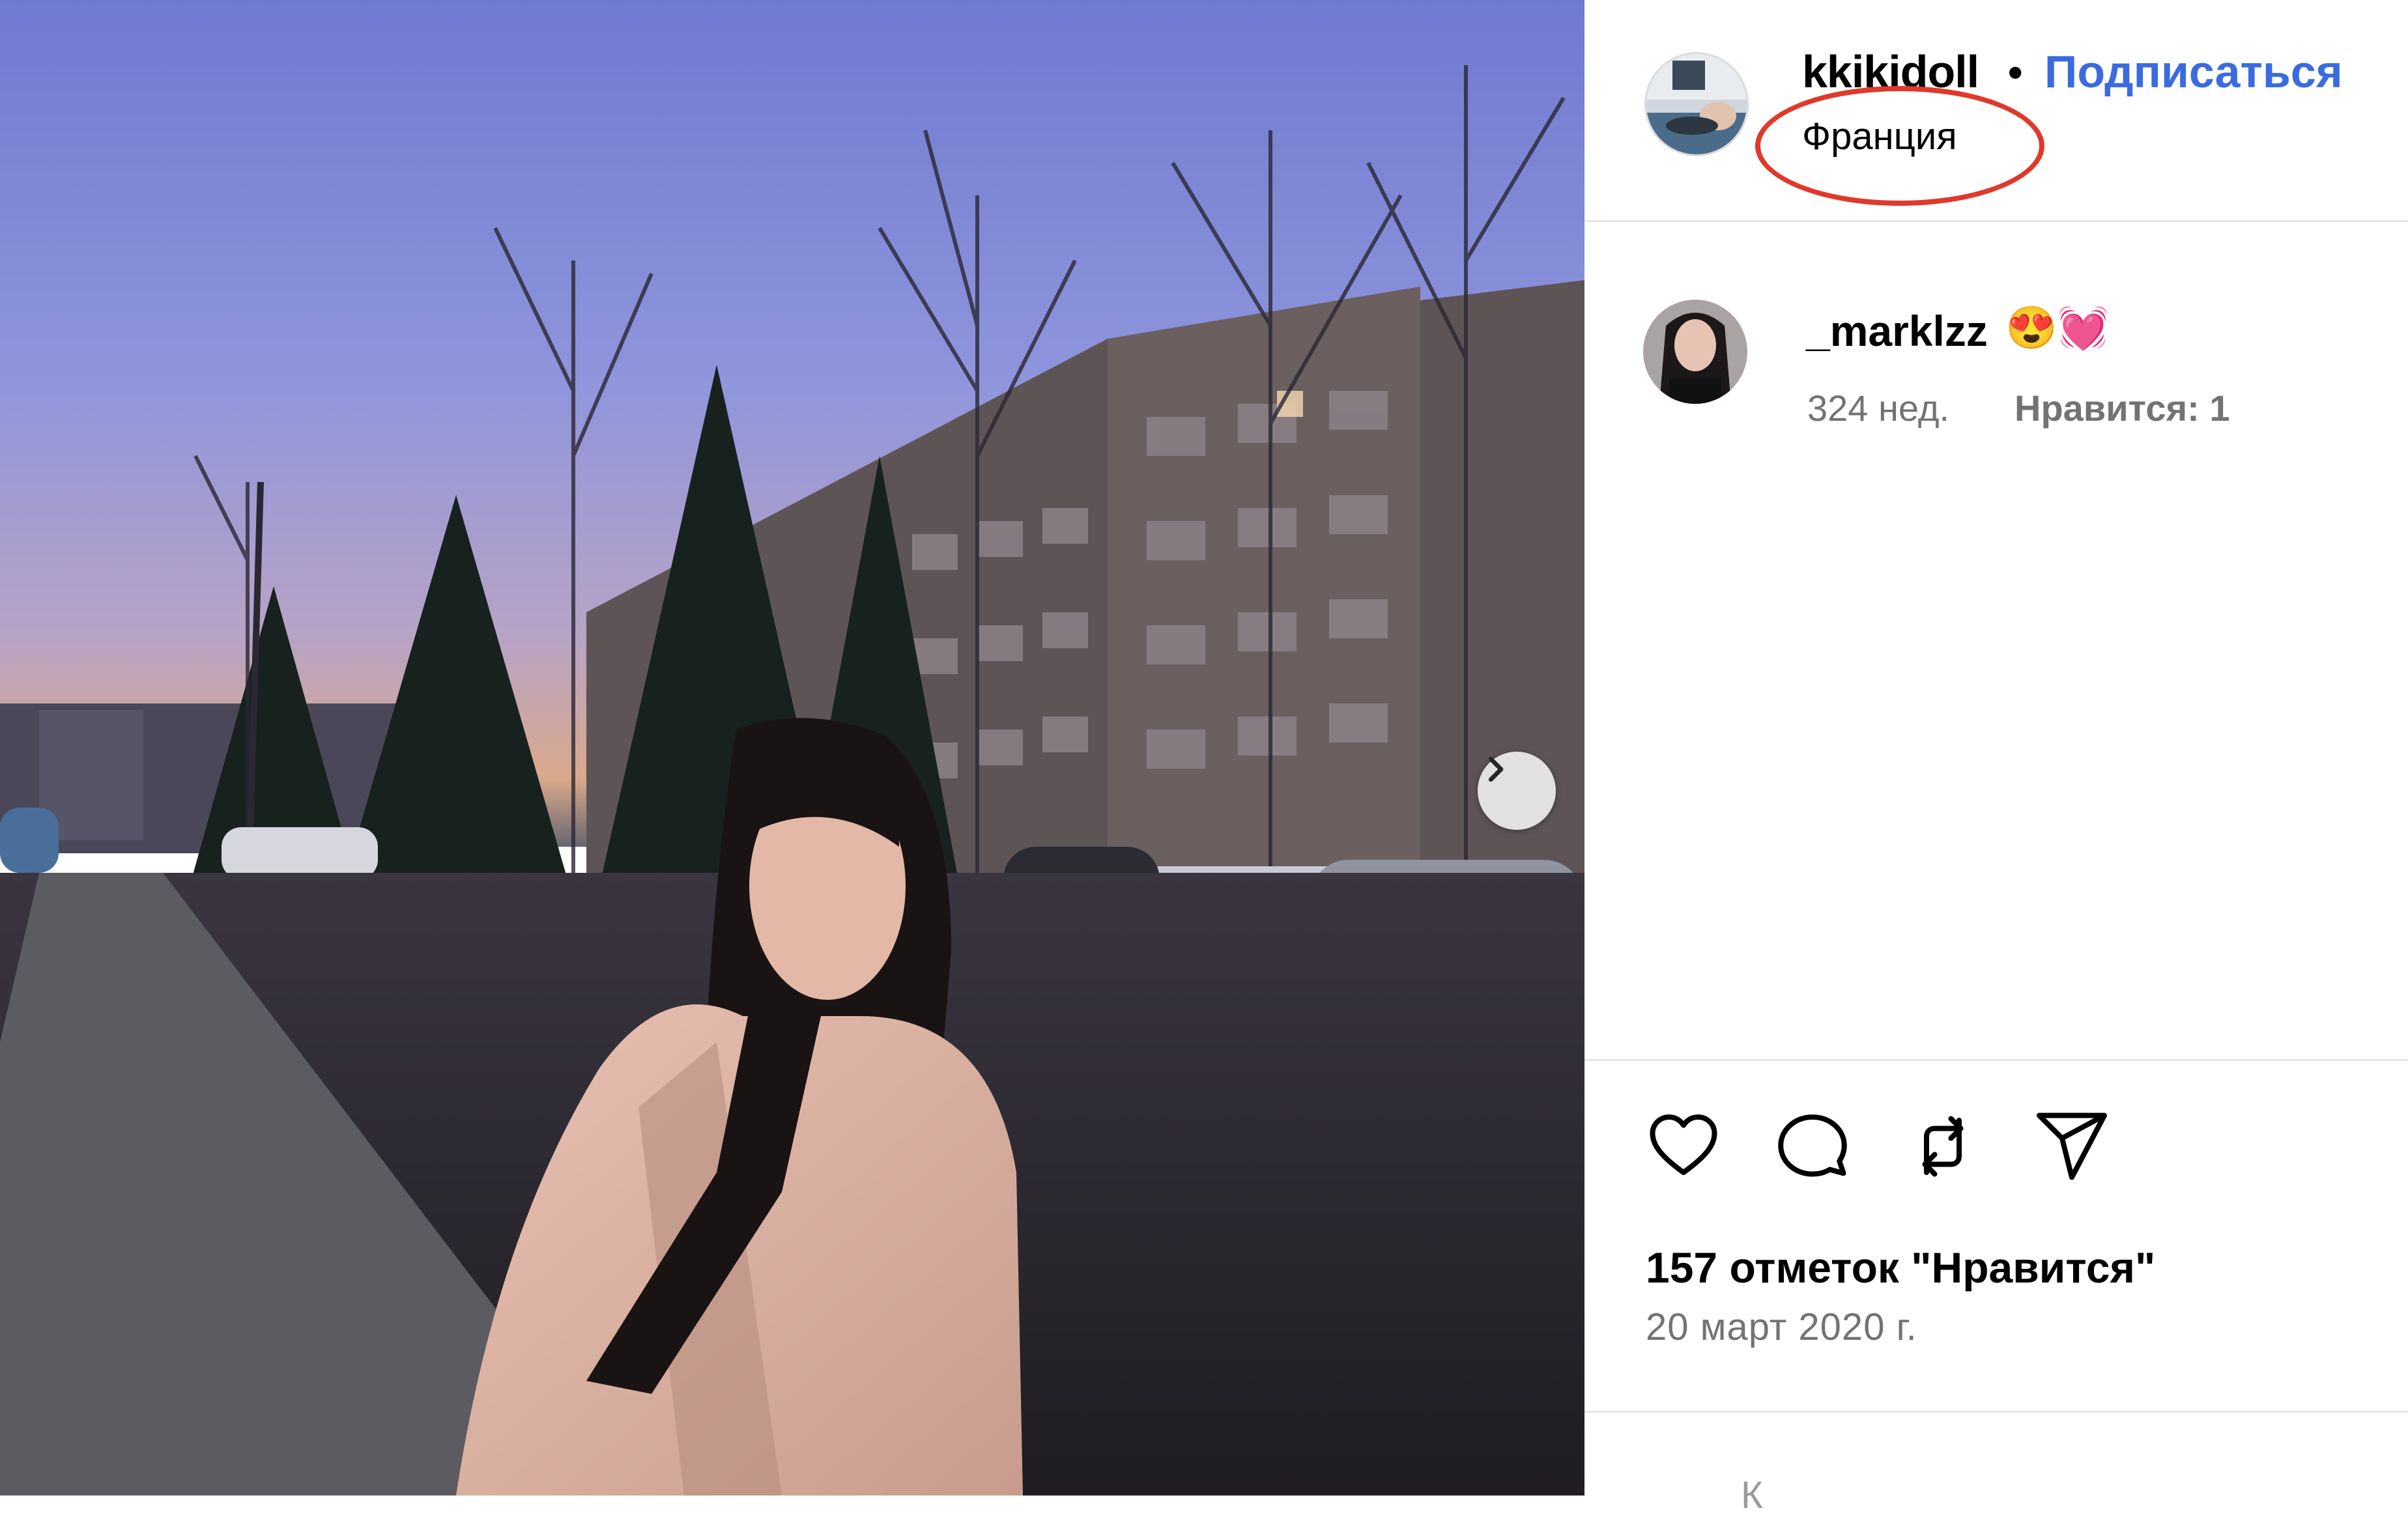 The height and width of the screenshot is (1517, 2408). What do you see at coordinates (2122, 408) in the screenshot?
I see `comment-likes: Нравится: 1` at bounding box center [2122, 408].